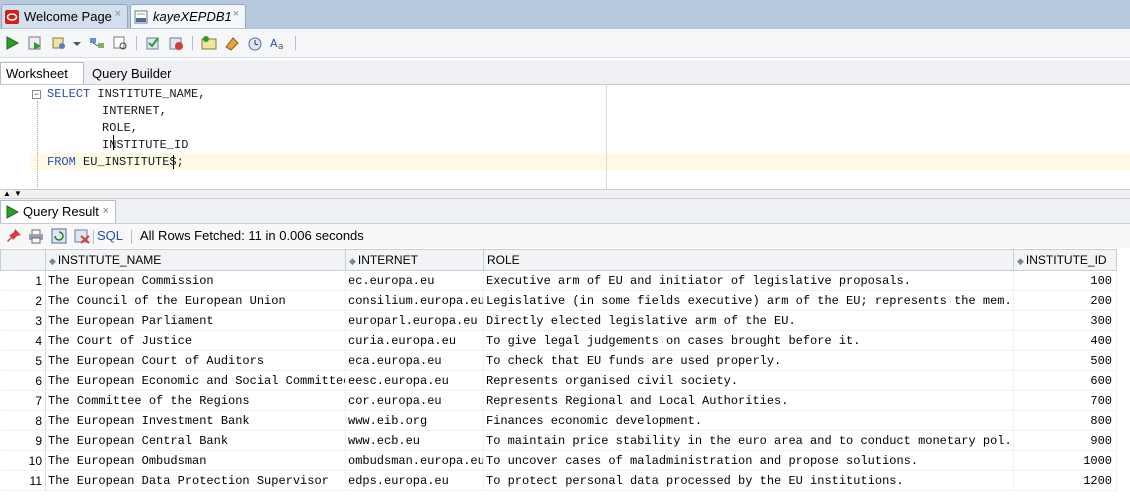 Image resolution: width=1130 pixels, height=504 pixels. I want to click on institute-id-cell: 100, so click(1065, 280).